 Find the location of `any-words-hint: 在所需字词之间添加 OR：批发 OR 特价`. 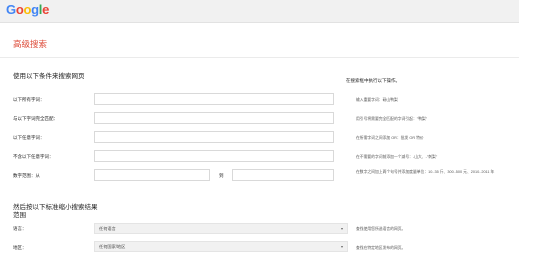

any-words-hint: 在所需字词之间添加 OR：批发 OR 特价 is located at coordinates (390, 138).